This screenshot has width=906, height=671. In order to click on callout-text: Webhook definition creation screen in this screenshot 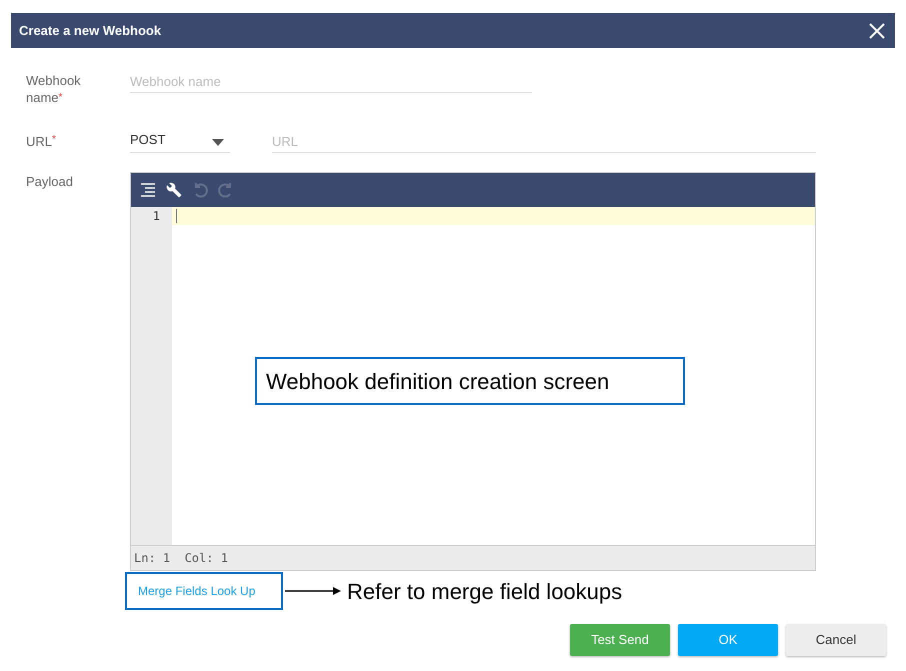, I will do `click(438, 382)`.